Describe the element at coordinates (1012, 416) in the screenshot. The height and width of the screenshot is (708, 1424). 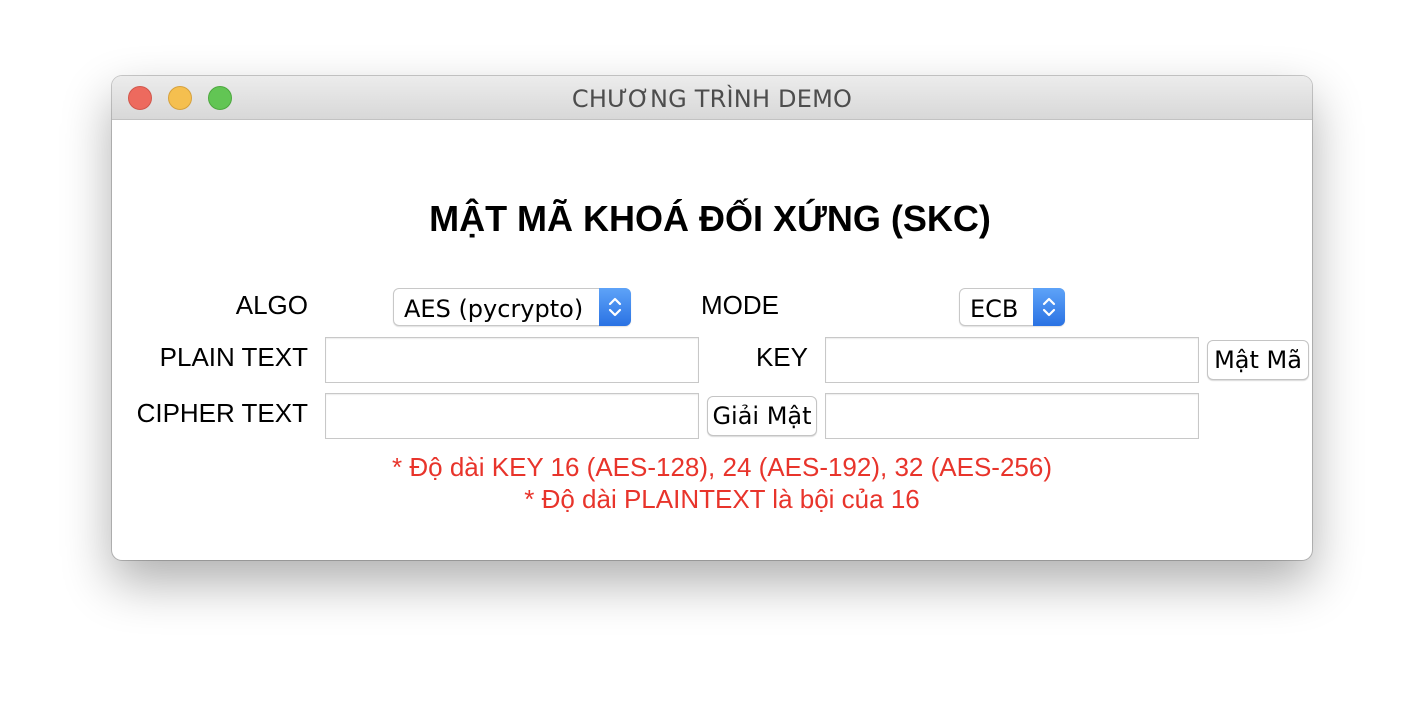
I see `decrypted-text-output` at that location.